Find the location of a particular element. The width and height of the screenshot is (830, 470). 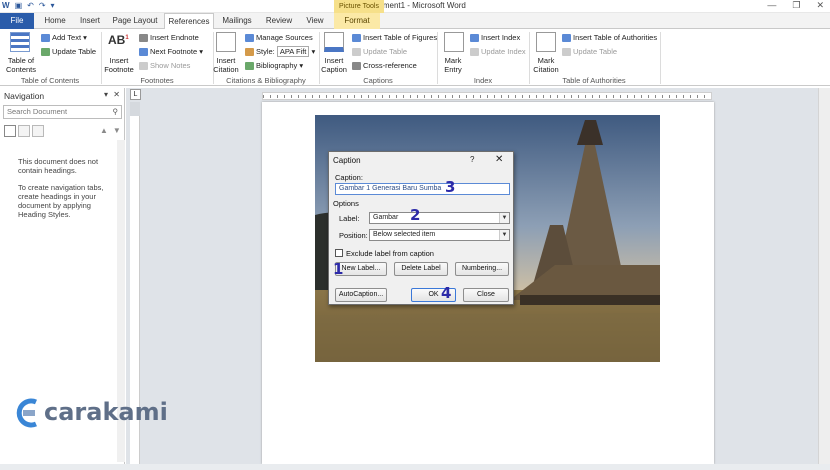

update-toa-button: Update Table is located at coordinates (590, 52).